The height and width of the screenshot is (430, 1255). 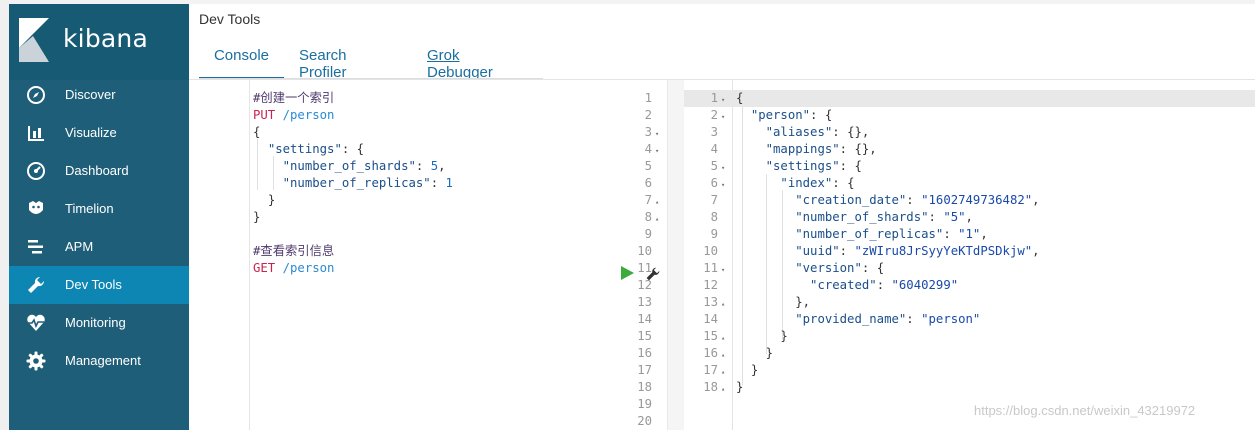 What do you see at coordinates (884, 217) in the screenshot?
I see `code-text: "number_of_shards": "5",` at bounding box center [884, 217].